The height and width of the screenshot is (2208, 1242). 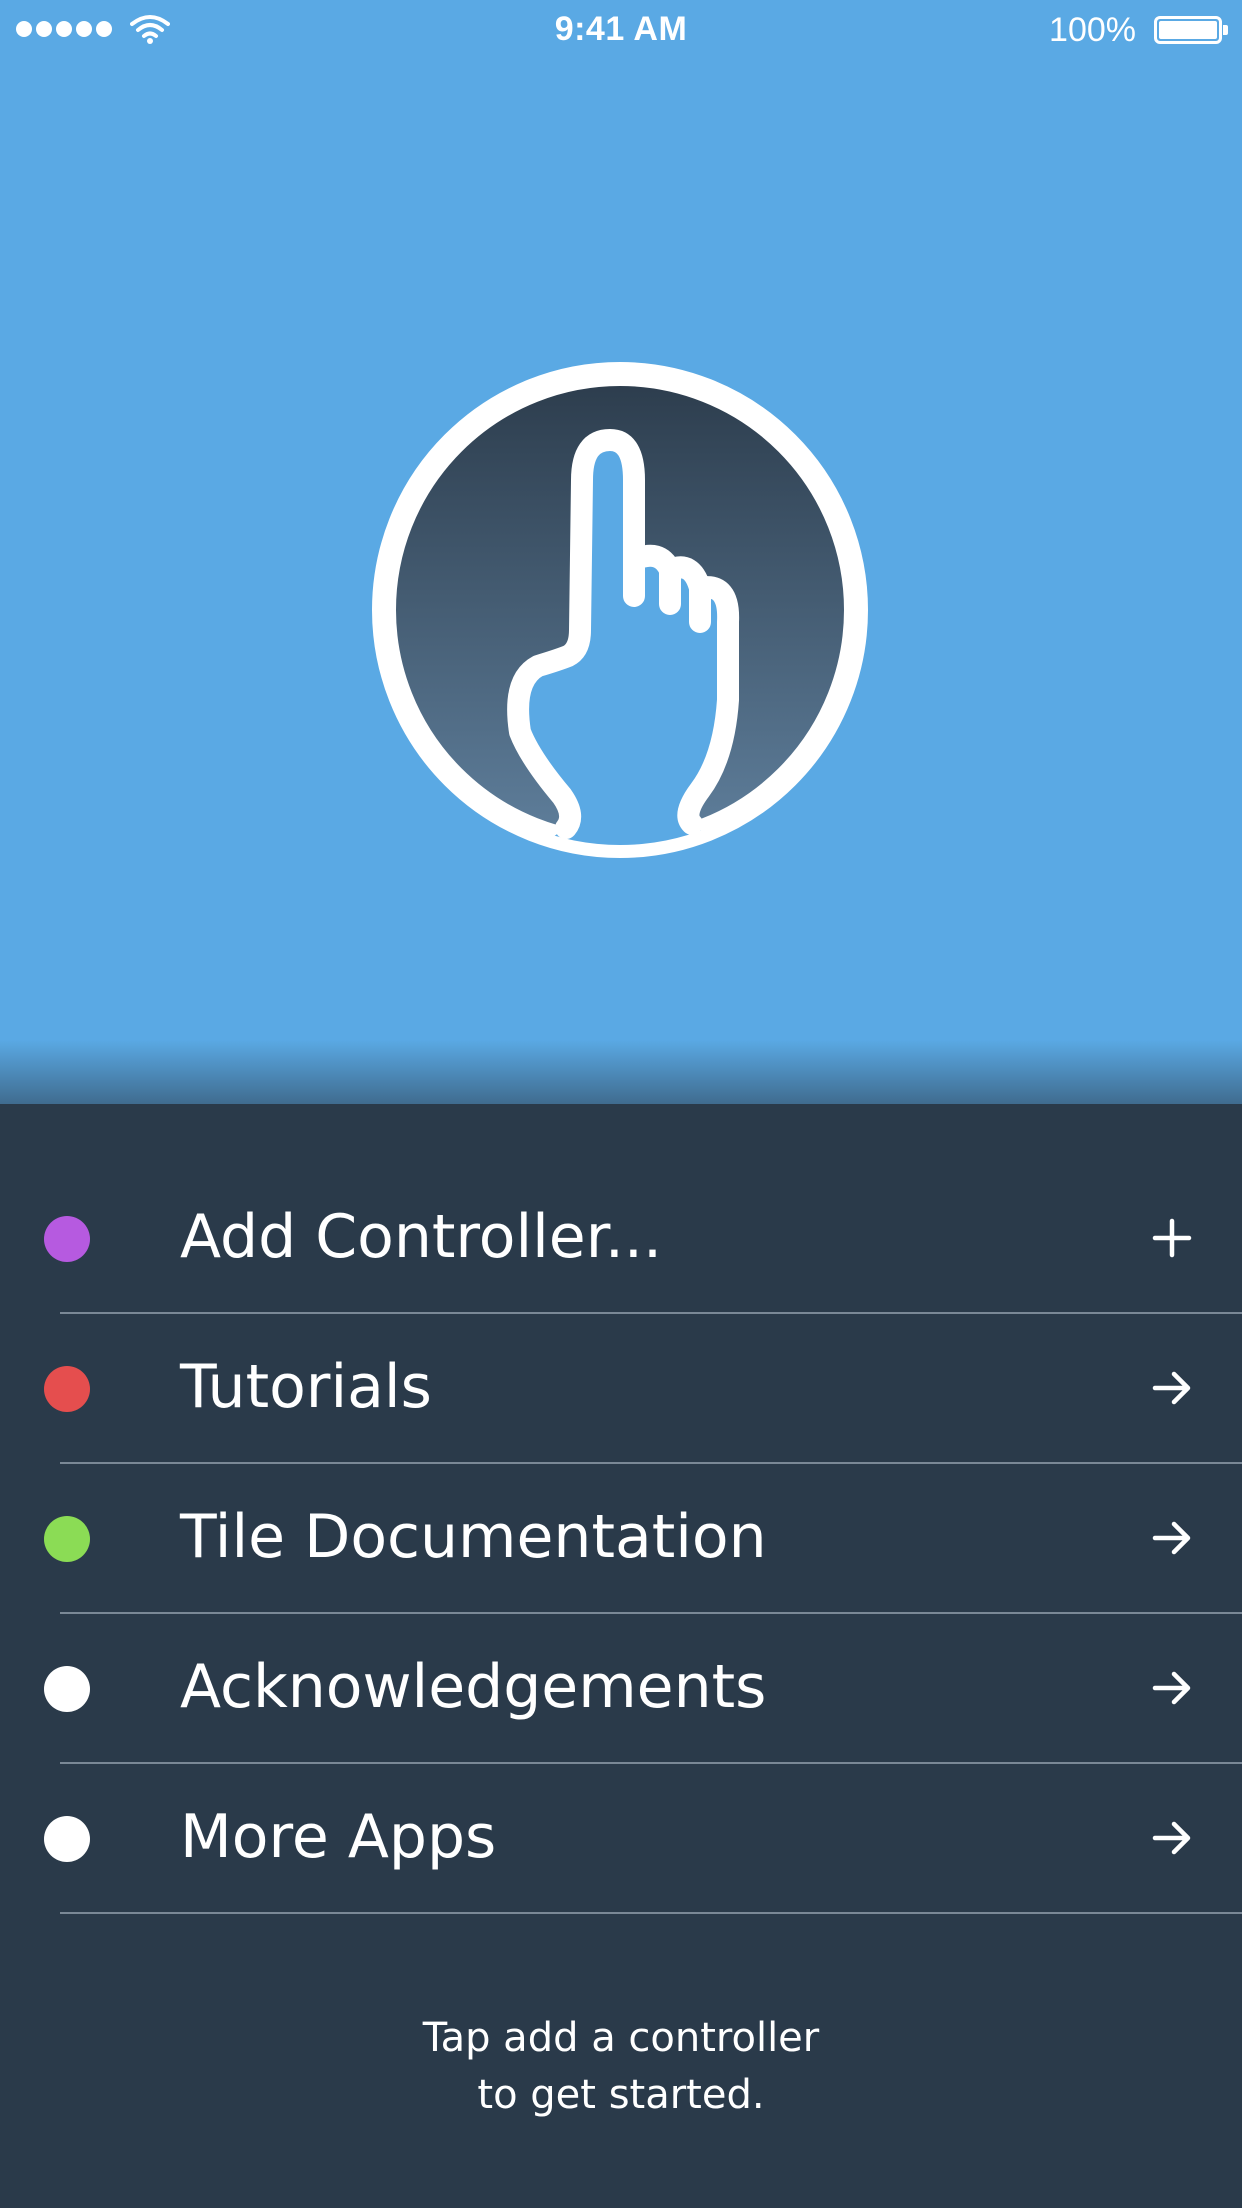 What do you see at coordinates (621, 2038) in the screenshot?
I see `hint-line-1: Tap add a controller` at bounding box center [621, 2038].